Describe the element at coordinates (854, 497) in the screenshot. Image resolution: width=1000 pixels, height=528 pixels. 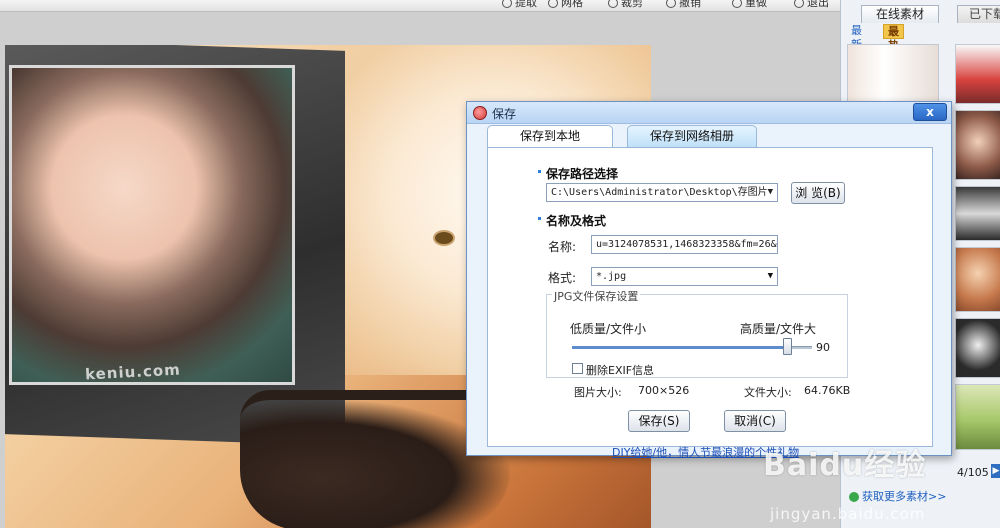
I see `add-icon` at that location.